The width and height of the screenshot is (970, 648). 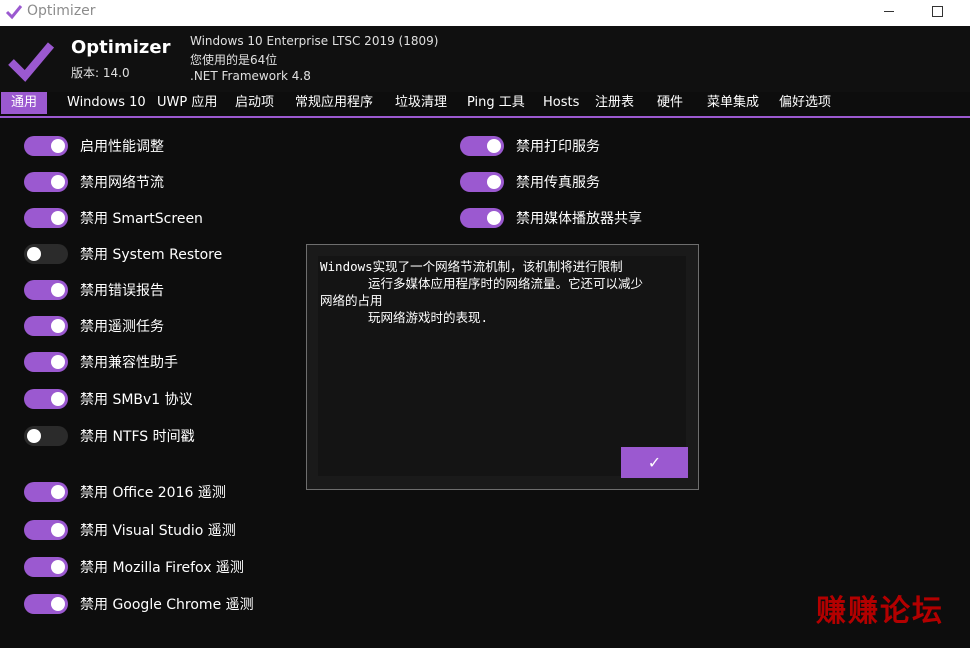 I want to click on dialog-line: 玩网络游戏时的表现., so click(x=428, y=317).